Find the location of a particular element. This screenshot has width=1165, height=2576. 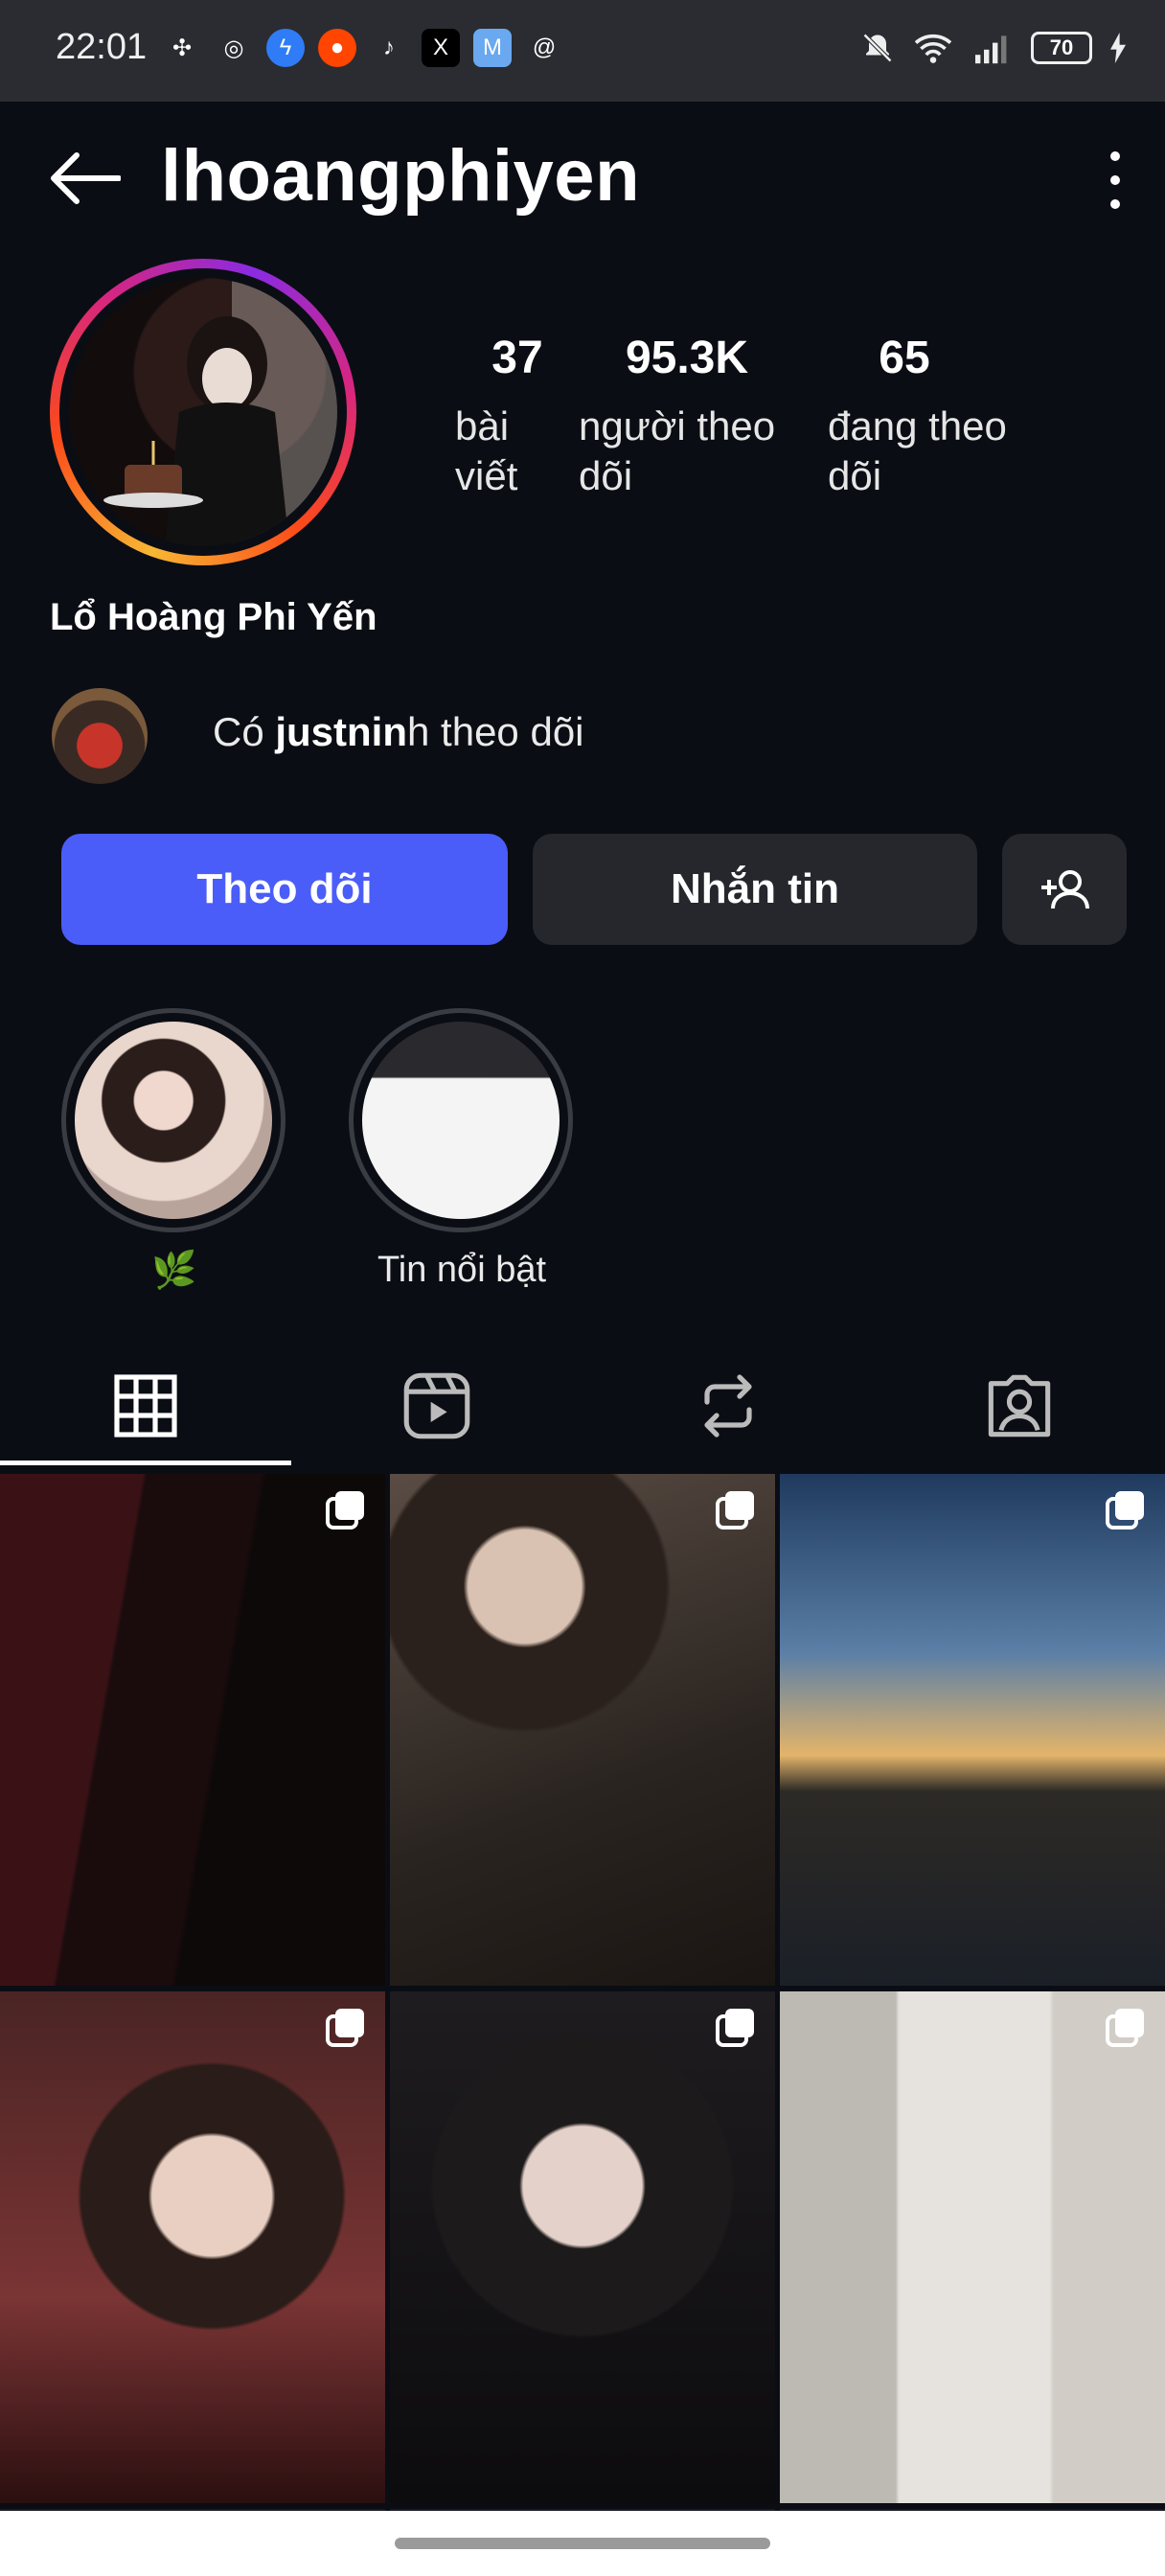

more-options-icon is located at coordinates (1115, 180).